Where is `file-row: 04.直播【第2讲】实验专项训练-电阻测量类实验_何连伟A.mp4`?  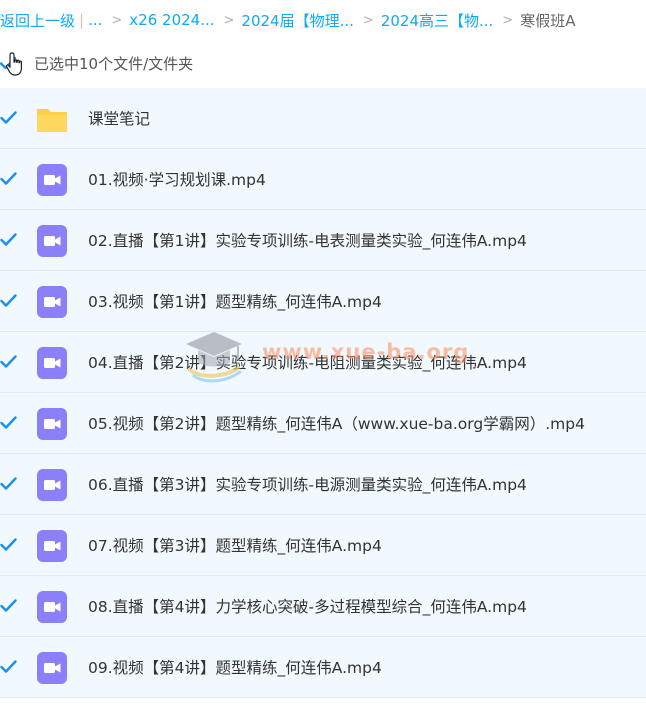
file-row: 04.直播【第2讲】实验专项训练-电阻测量类实验_何连伟A.mp4 is located at coordinates (323, 362).